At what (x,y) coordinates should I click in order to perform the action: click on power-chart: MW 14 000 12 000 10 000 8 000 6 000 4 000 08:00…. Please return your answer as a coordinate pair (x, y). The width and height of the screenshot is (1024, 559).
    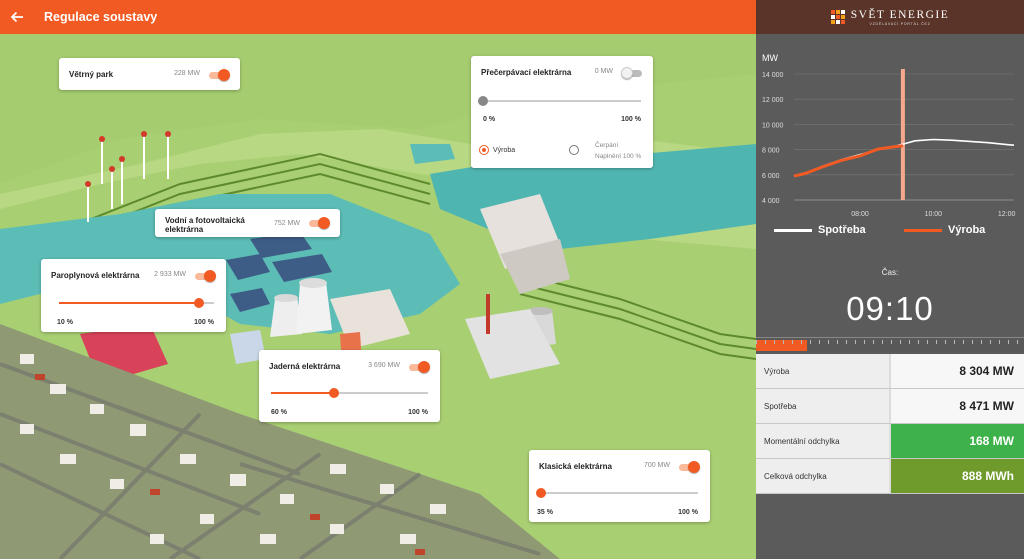
    Looking at the image, I should click on (889, 135).